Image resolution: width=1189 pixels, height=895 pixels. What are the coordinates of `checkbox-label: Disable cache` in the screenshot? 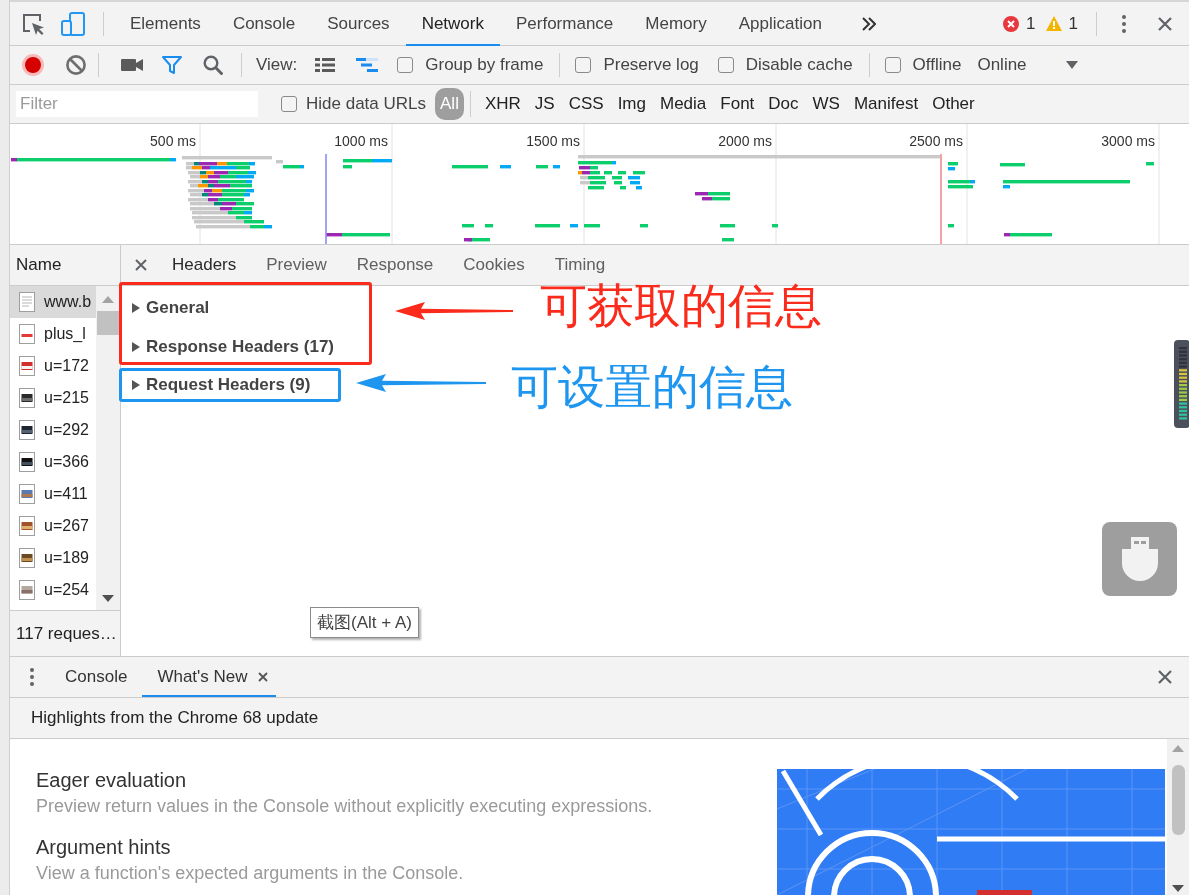 It's located at (799, 65).